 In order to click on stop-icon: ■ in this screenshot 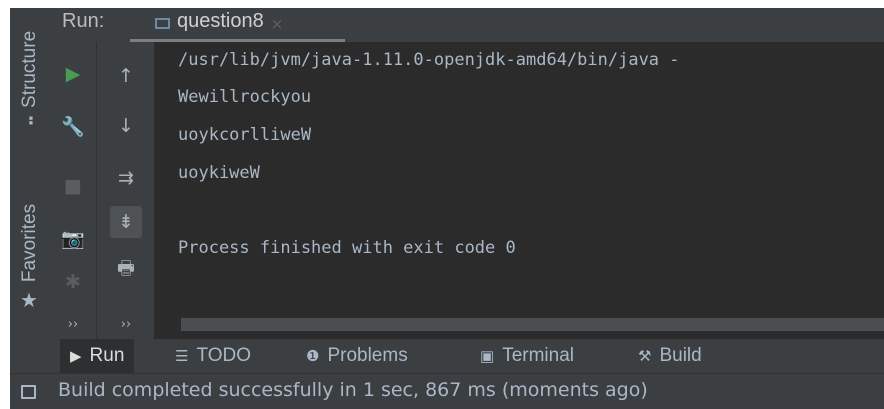, I will do `click(73, 186)`.